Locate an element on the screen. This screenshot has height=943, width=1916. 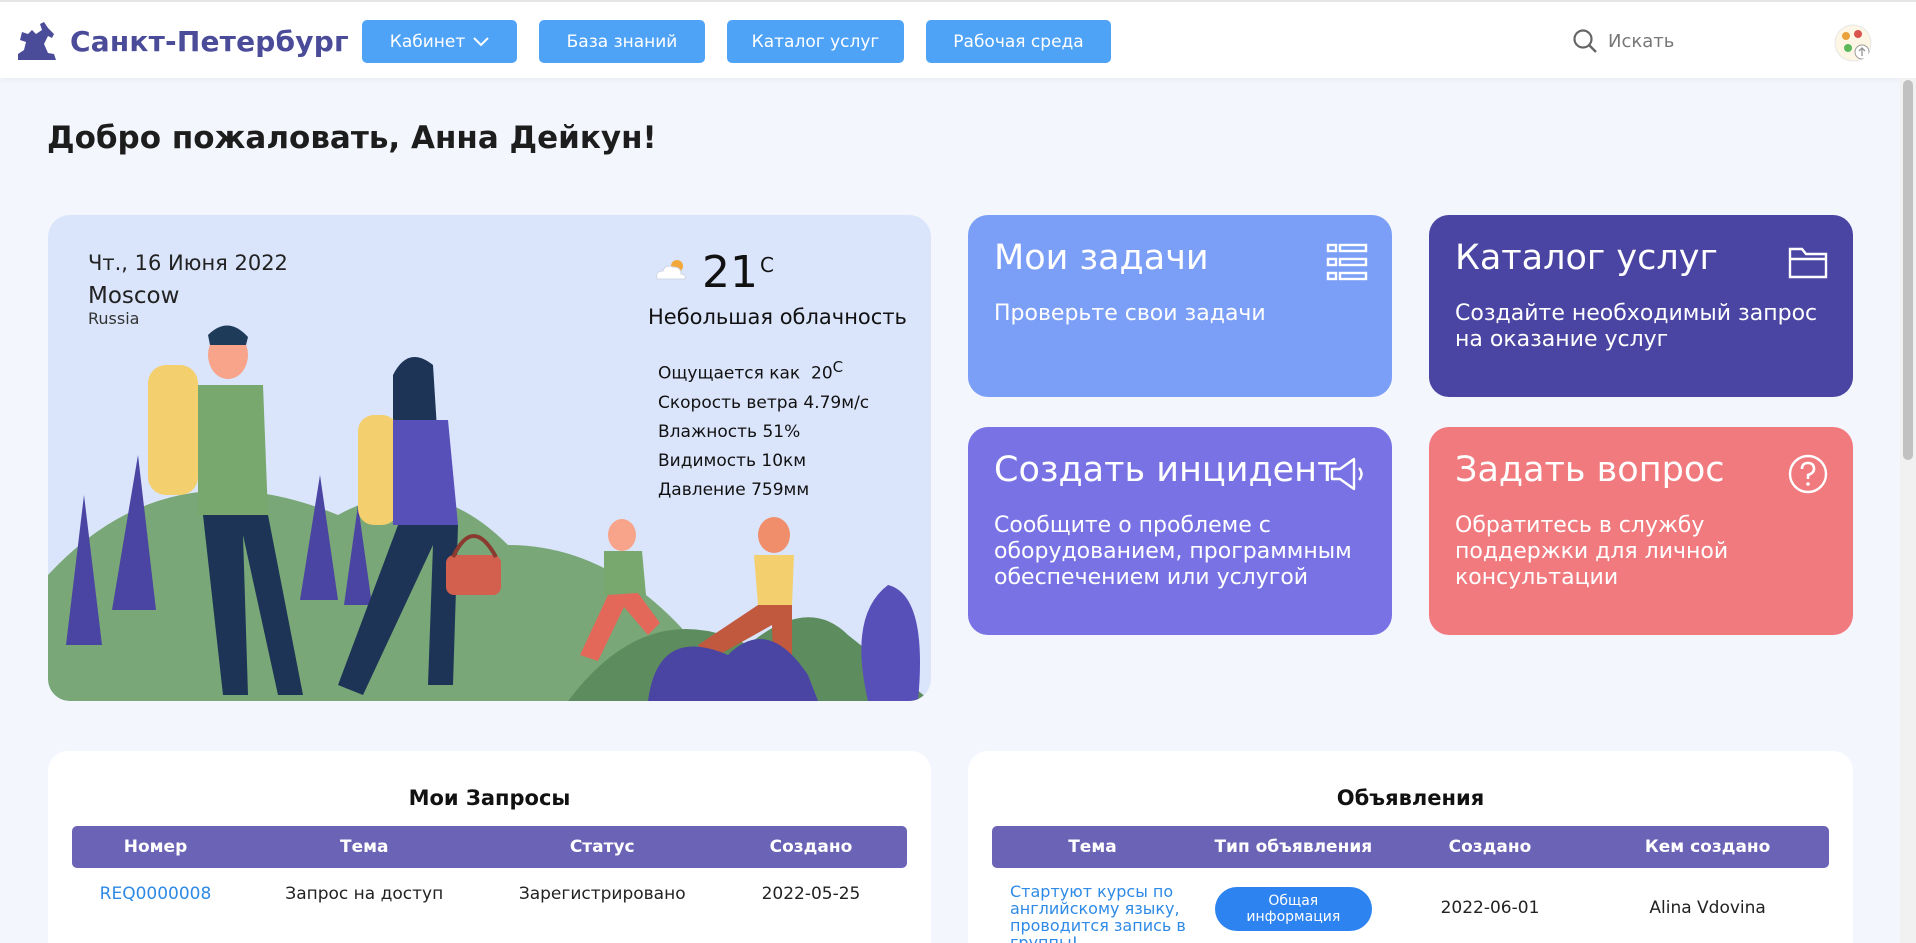
temperature-value: 21 is located at coordinates (730, 272).